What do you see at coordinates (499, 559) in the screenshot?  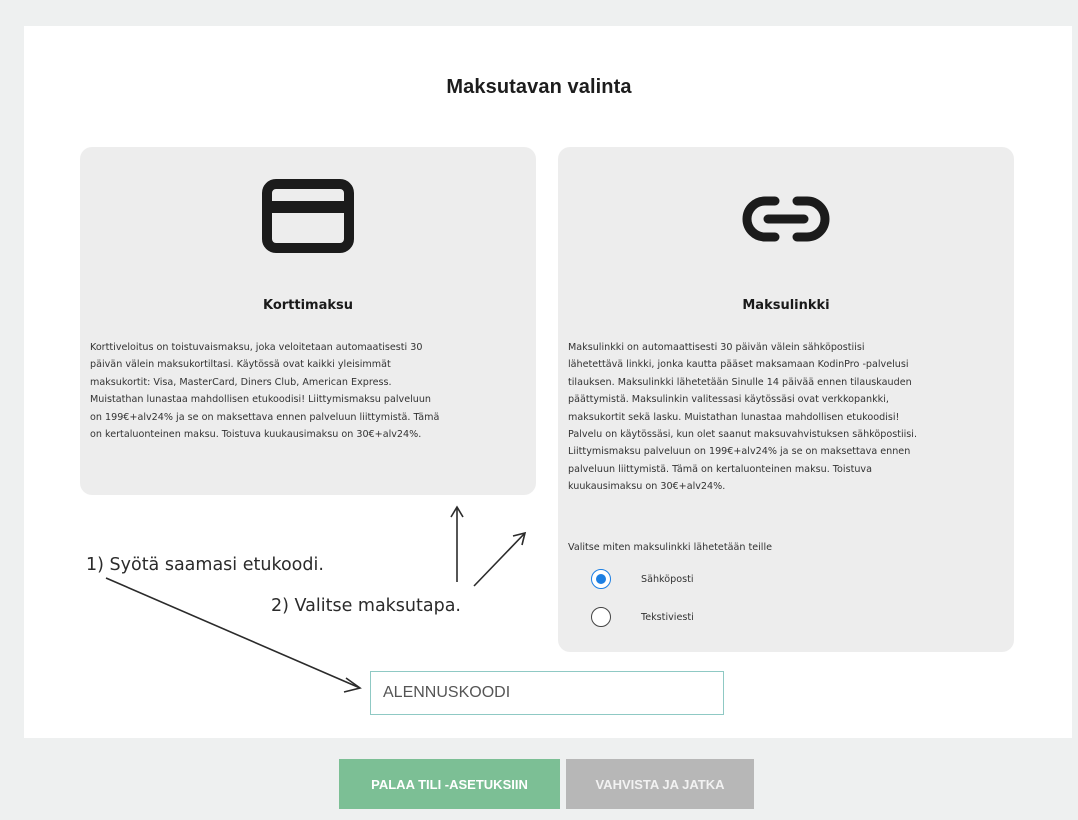 I see `arrow-to-payment-link` at bounding box center [499, 559].